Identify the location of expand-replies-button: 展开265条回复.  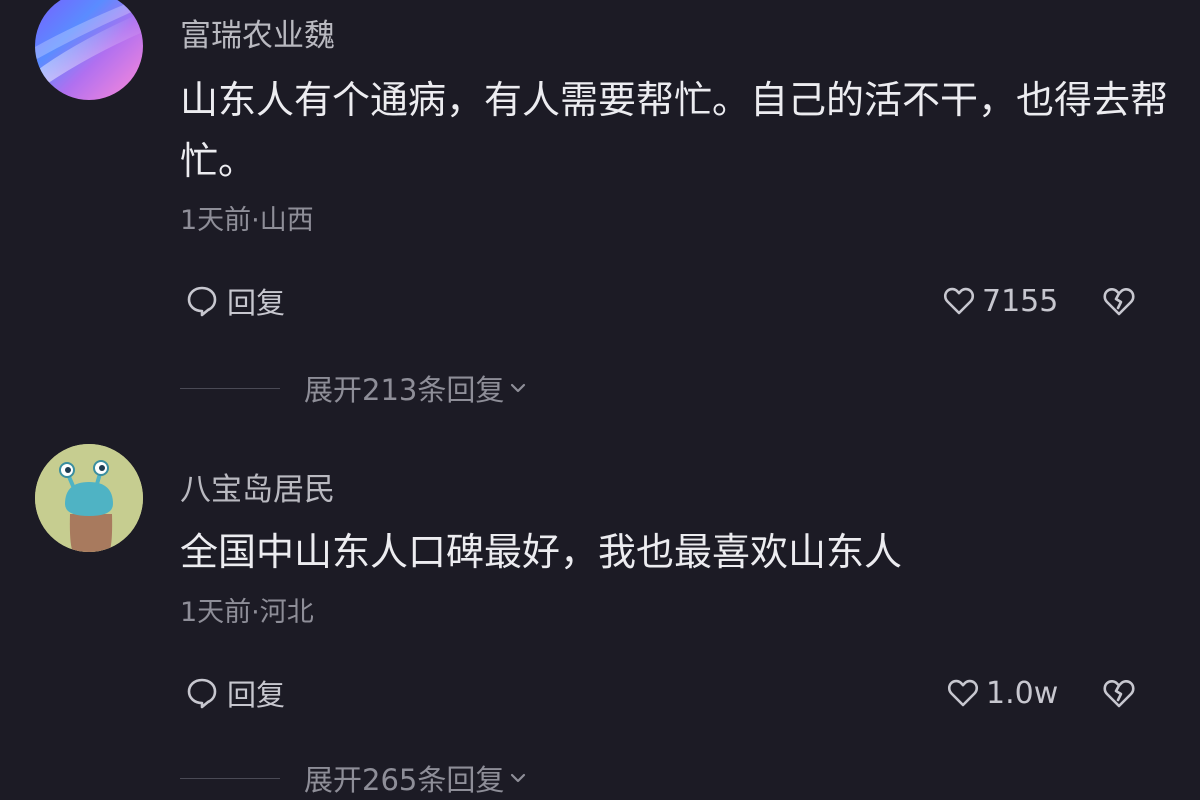
(416, 778).